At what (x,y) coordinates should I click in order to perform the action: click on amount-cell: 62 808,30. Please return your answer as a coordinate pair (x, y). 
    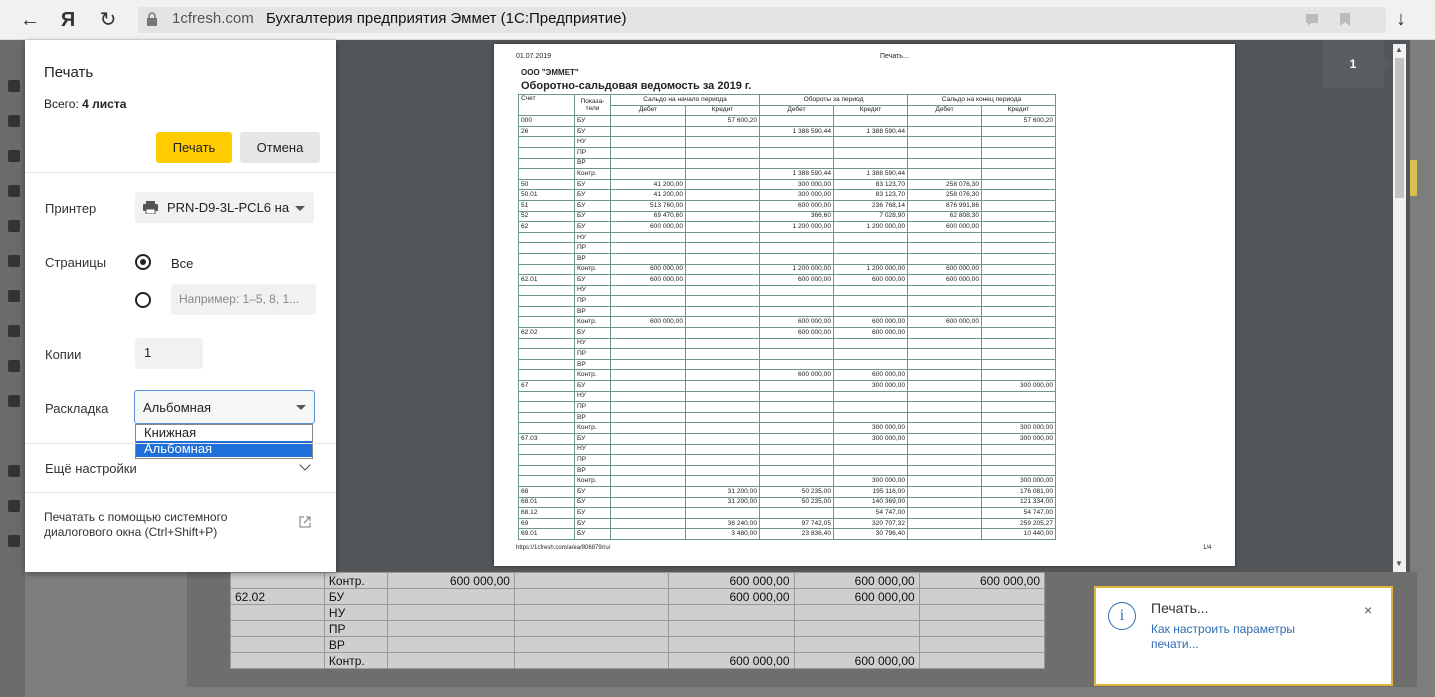
    Looking at the image, I should click on (944, 216).